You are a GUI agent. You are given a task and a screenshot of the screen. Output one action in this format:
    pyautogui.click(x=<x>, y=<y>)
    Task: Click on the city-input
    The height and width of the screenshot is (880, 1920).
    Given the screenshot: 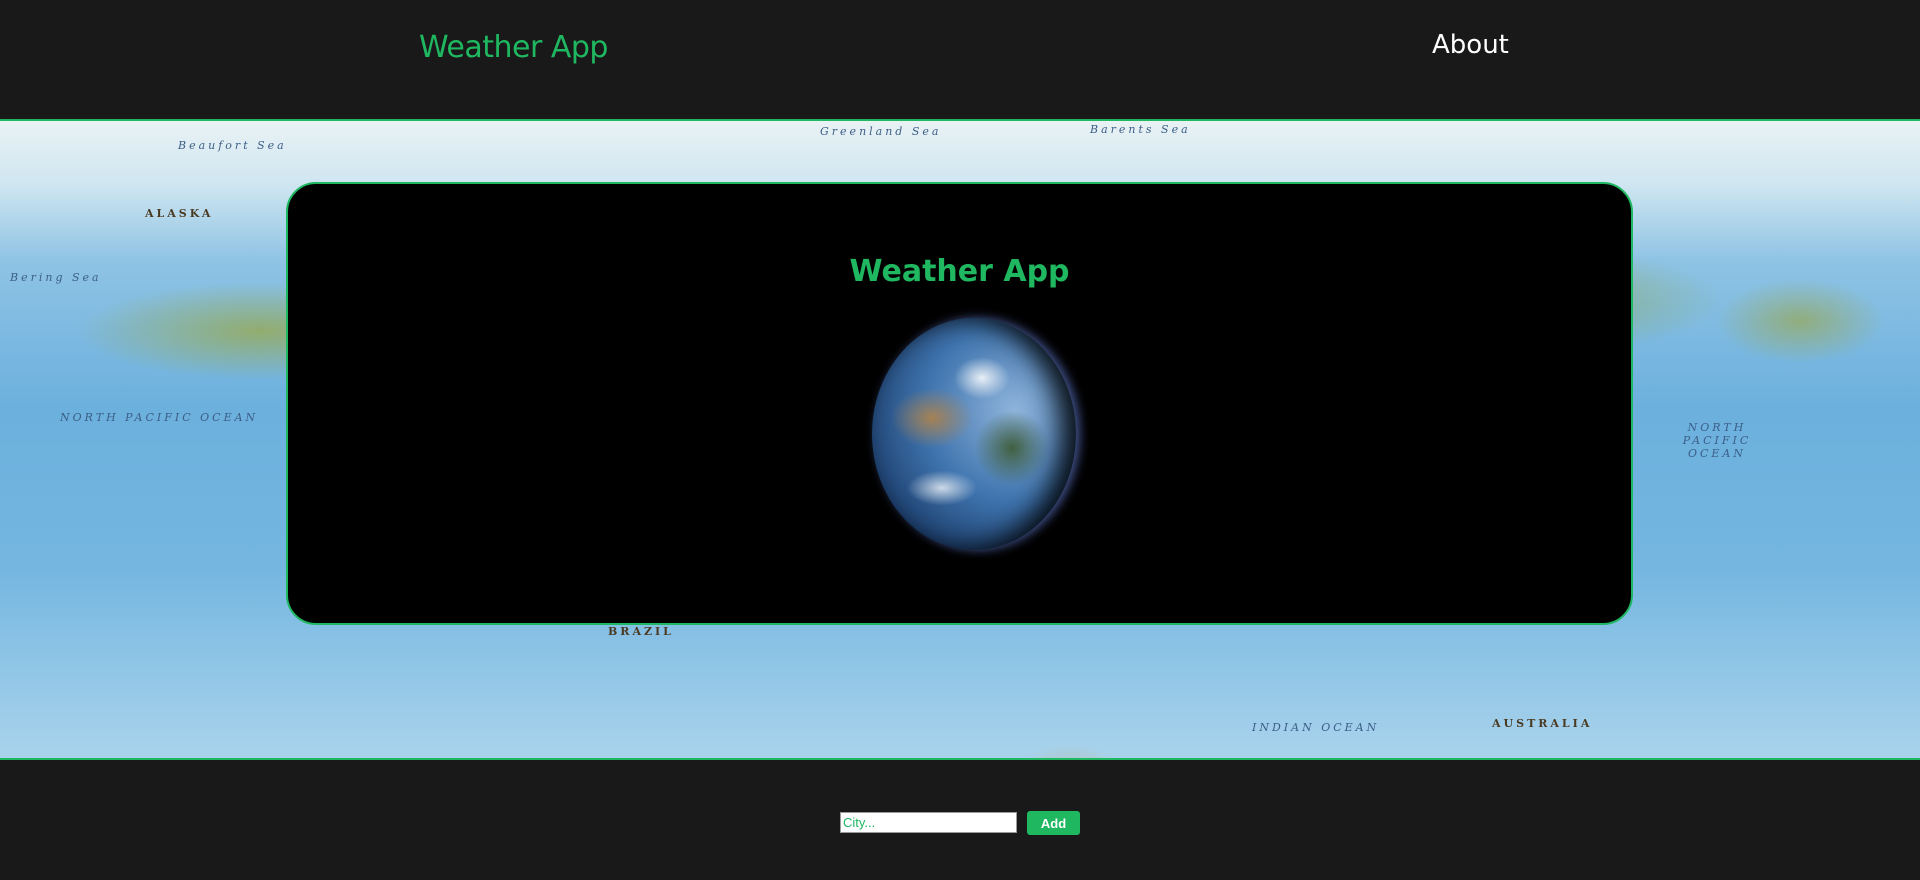 What is the action you would take?
    pyautogui.click(x=928, y=822)
    